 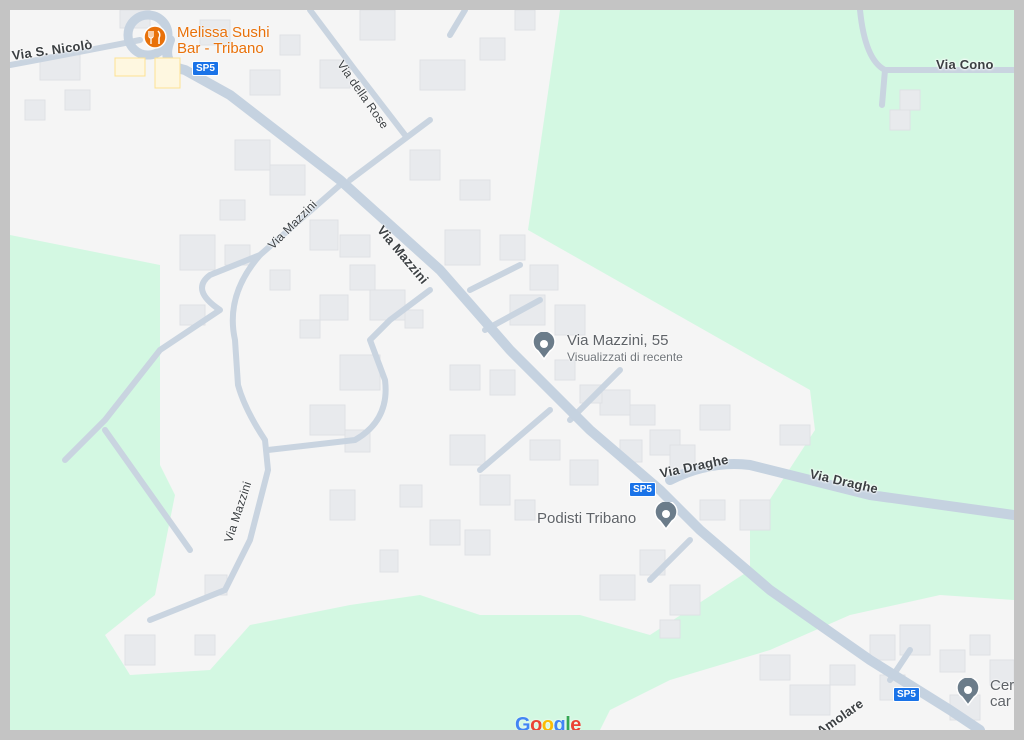 What do you see at coordinates (618, 340) in the screenshot?
I see `address-title: Via Mazzini, 55` at bounding box center [618, 340].